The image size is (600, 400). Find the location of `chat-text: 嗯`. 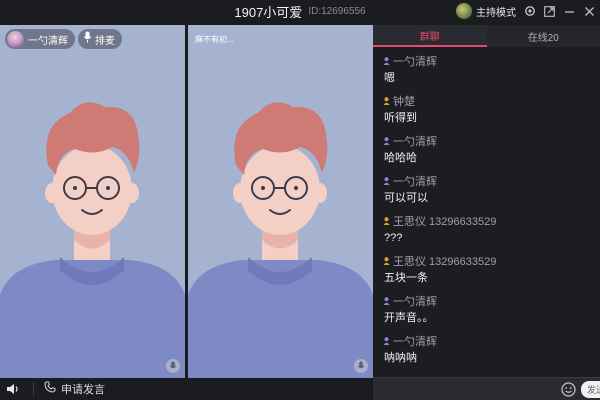

chat-text: 嗯 is located at coordinates (389, 78).